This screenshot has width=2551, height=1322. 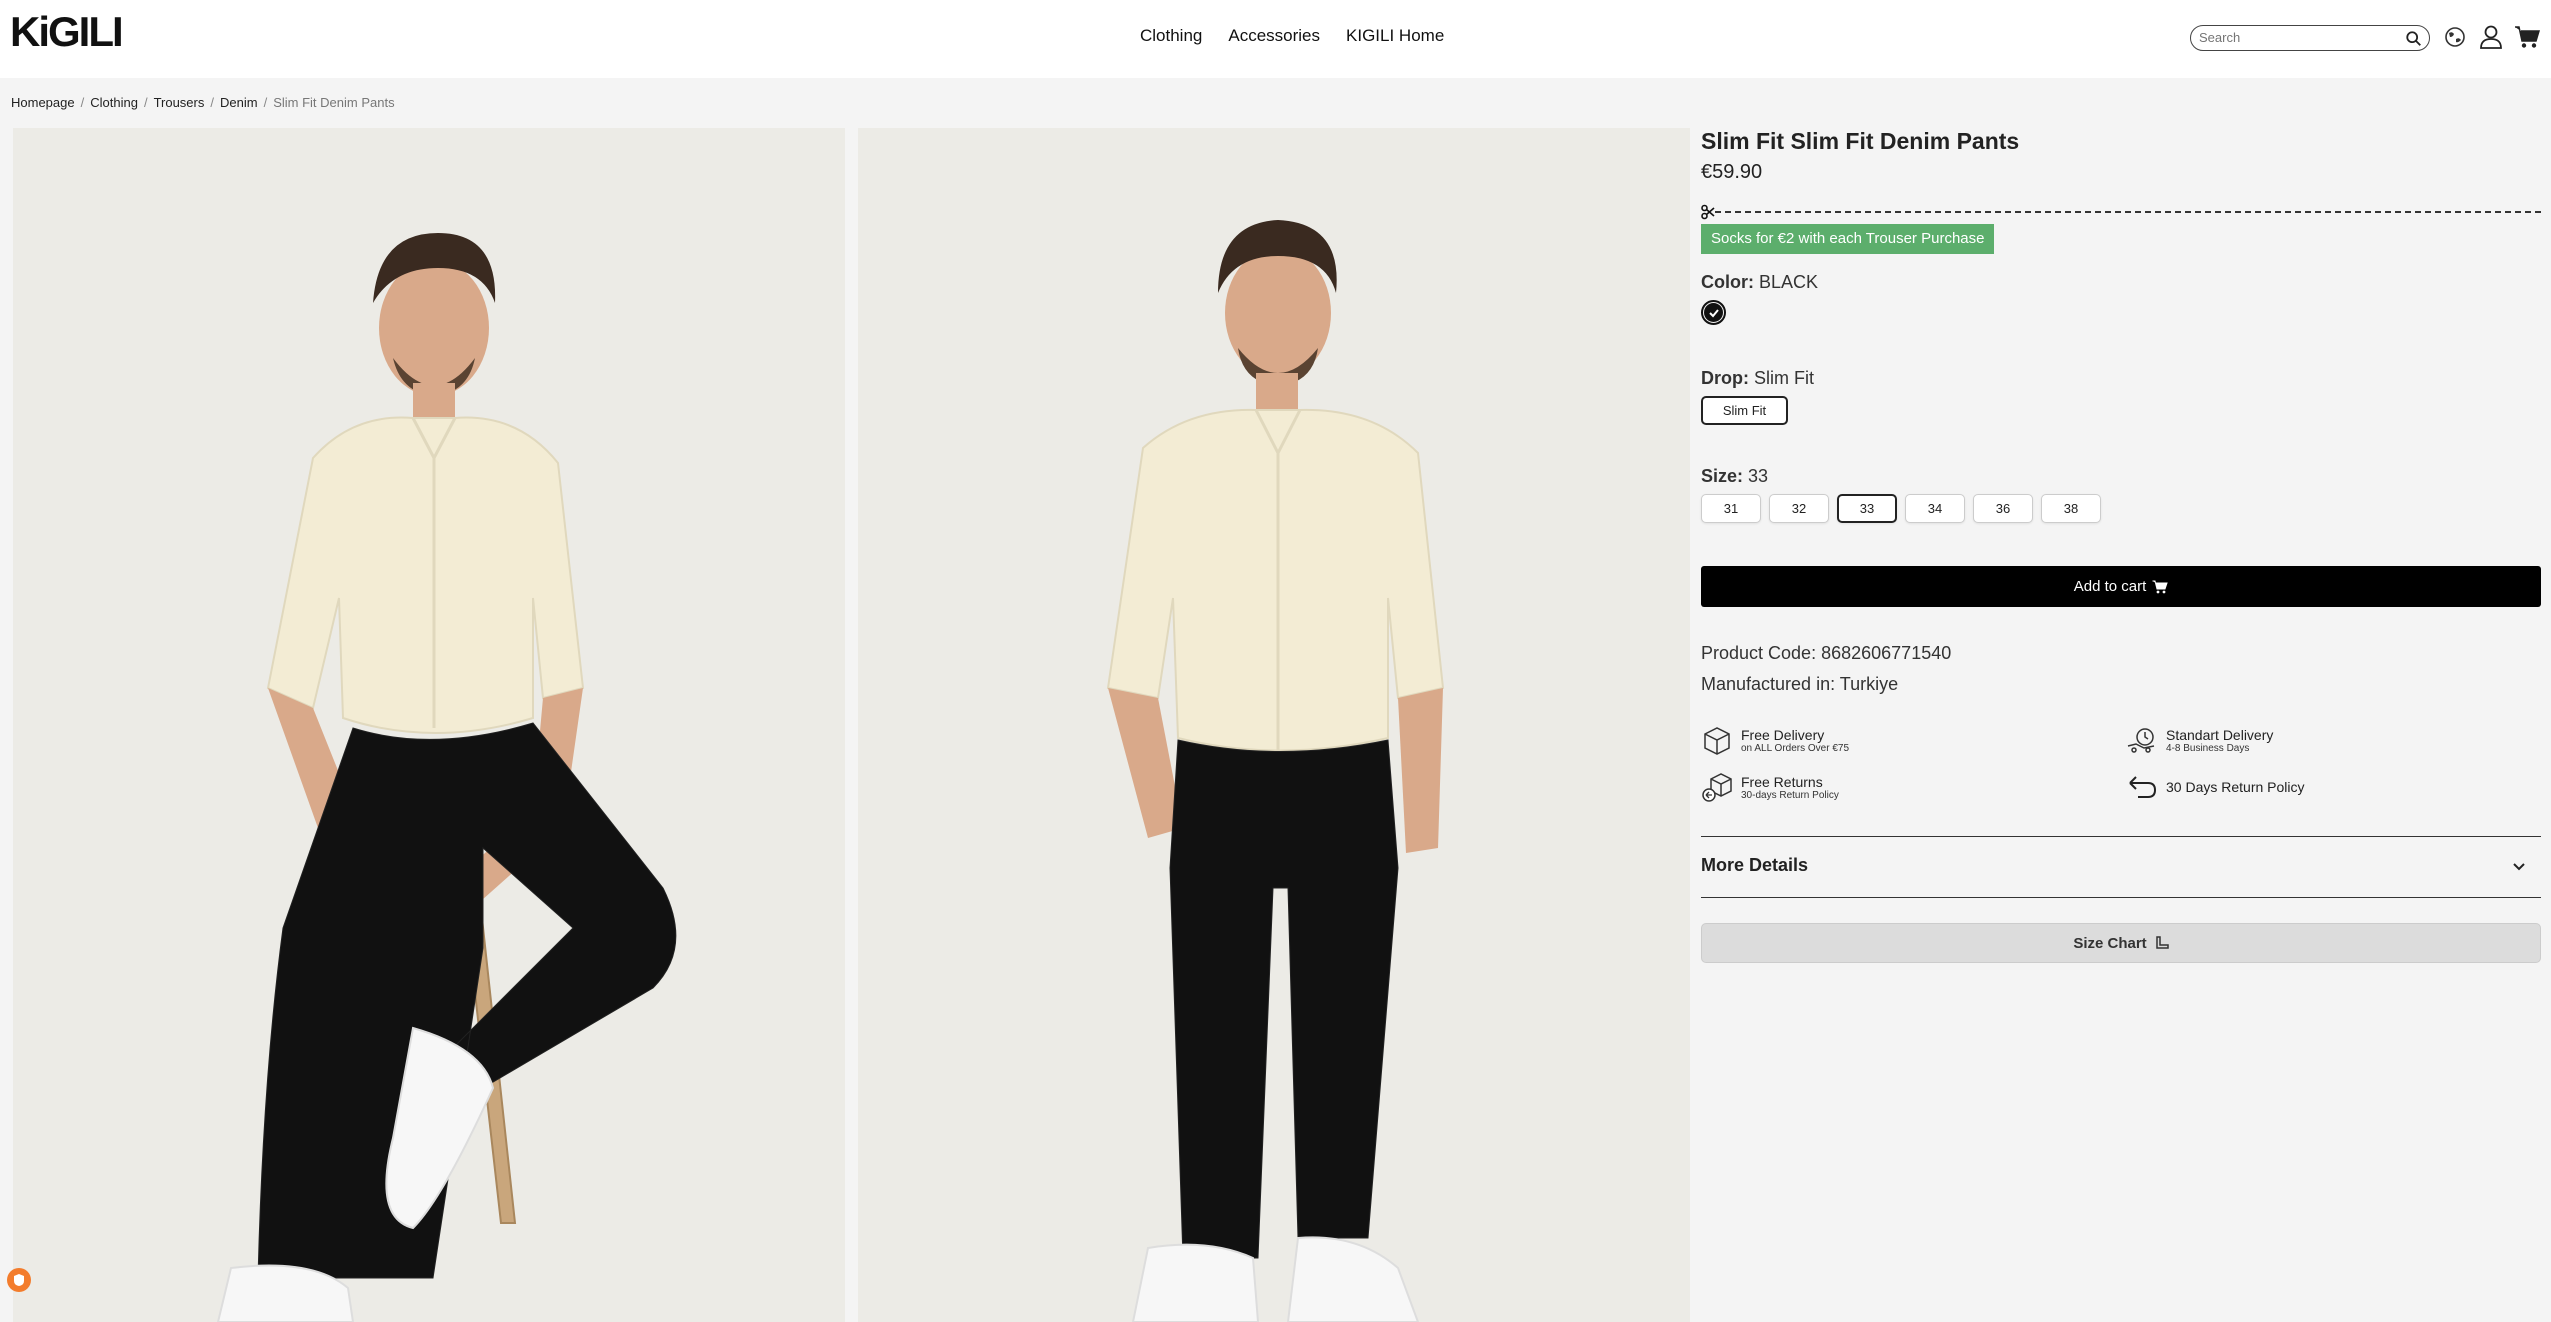 What do you see at coordinates (2527, 37) in the screenshot?
I see `cart-icon` at bounding box center [2527, 37].